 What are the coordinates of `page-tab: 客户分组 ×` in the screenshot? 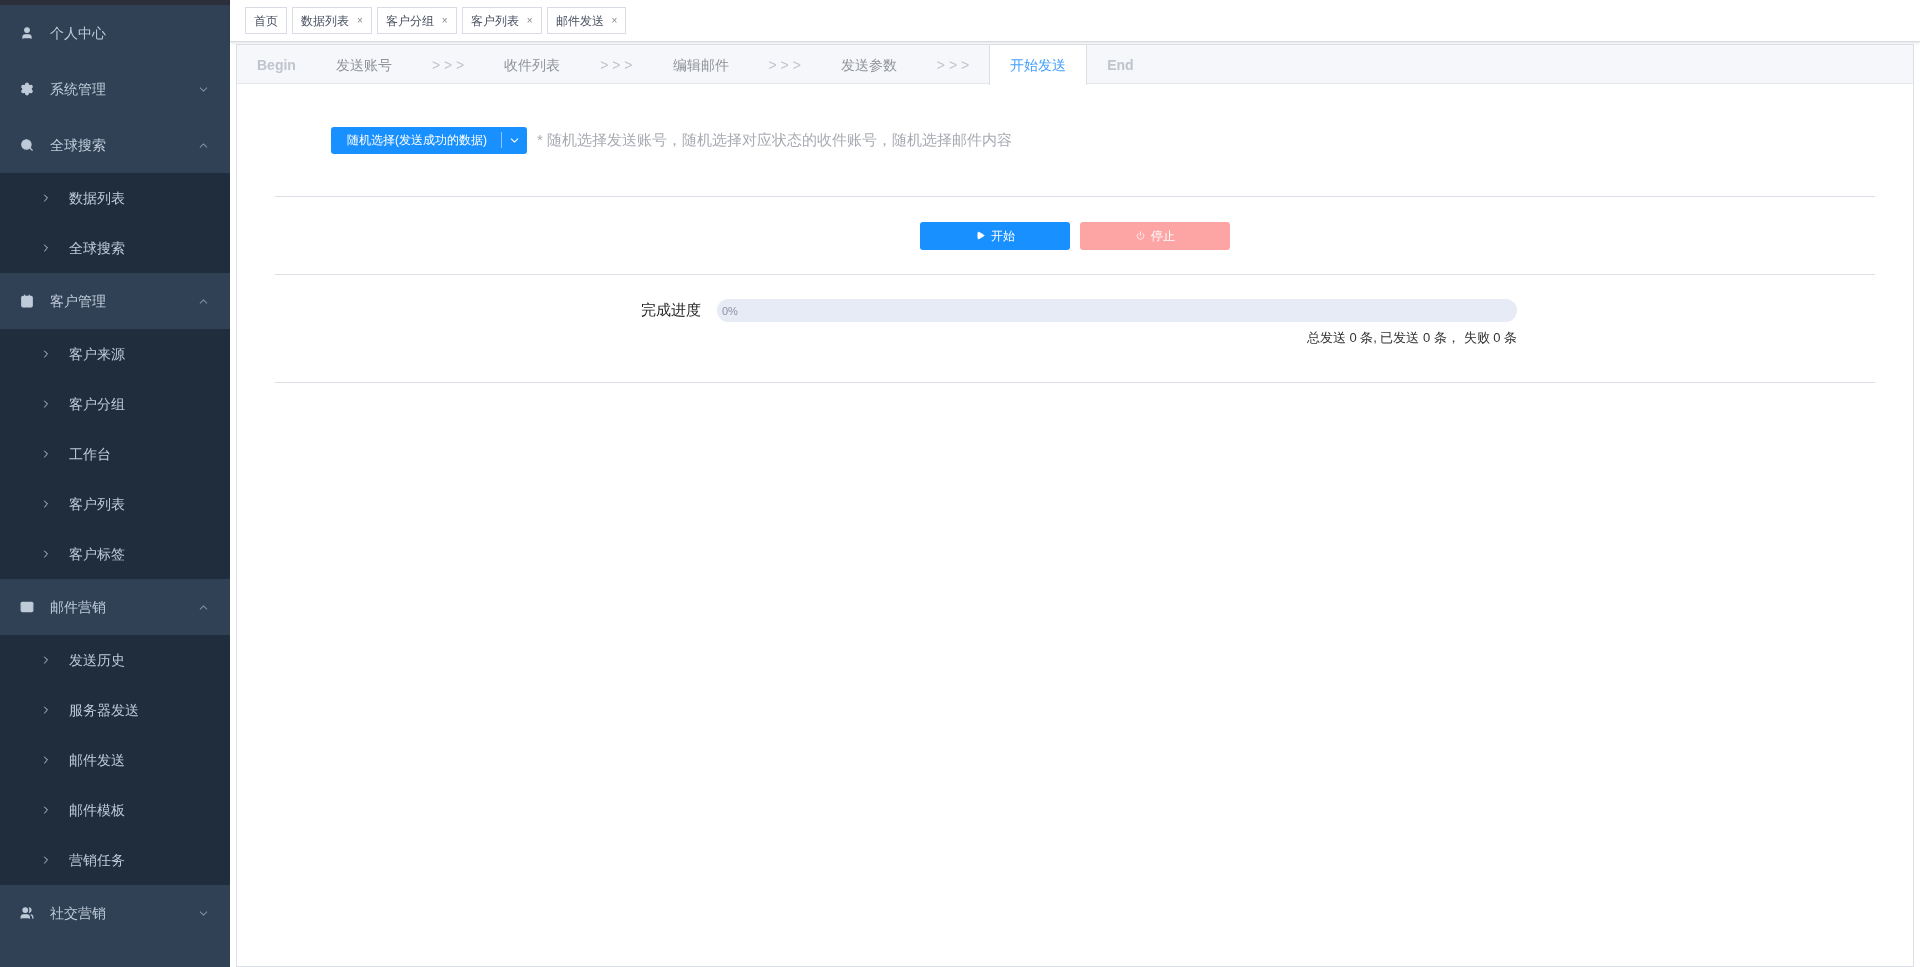 It's located at (416, 20).